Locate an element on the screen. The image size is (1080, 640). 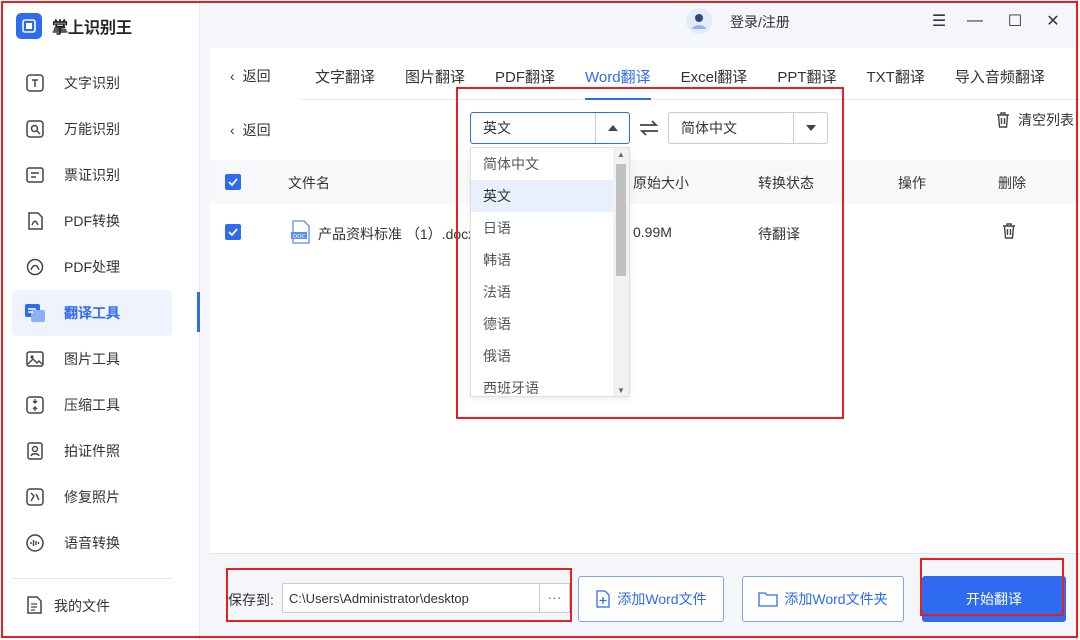
save-path-input is located at coordinates (411, 598).